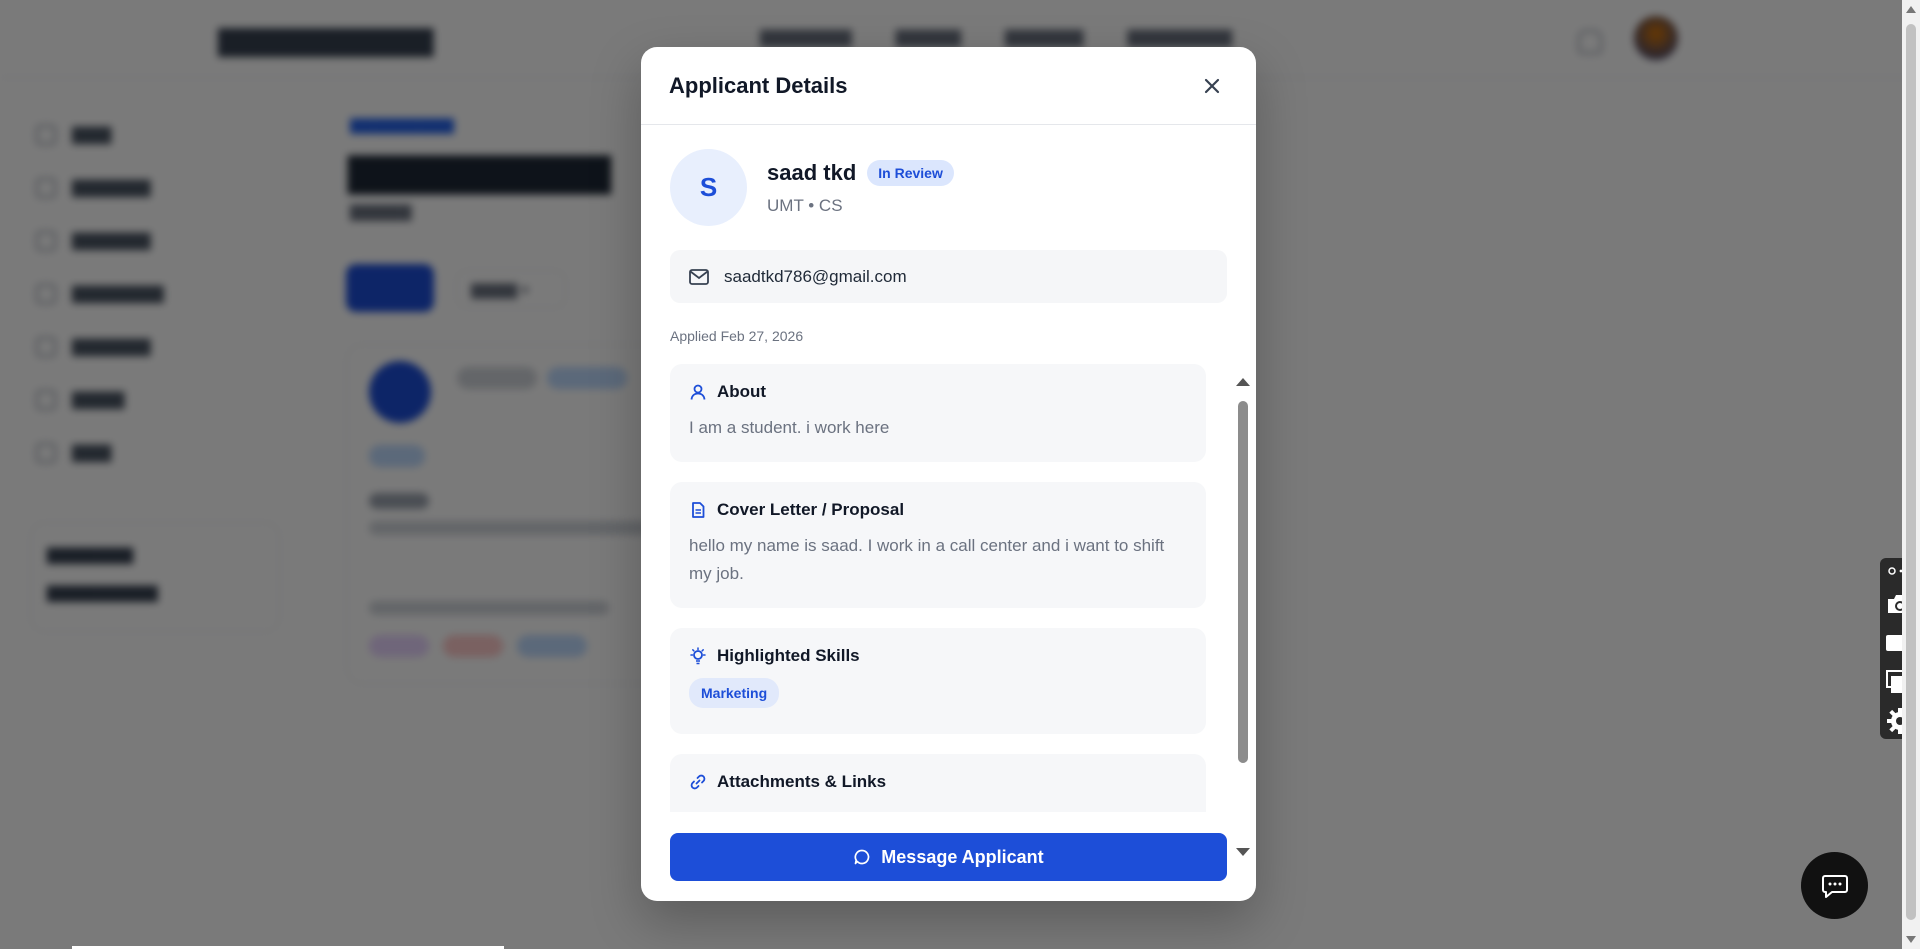  Describe the element at coordinates (1911, 939) in the screenshot. I see `page-scroll-down-arrow` at that location.